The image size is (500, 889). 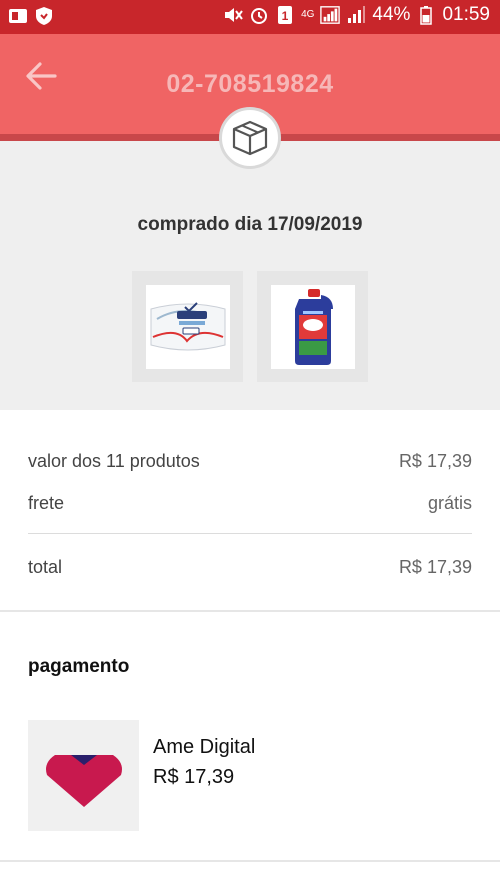 What do you see at coordinates (83, 780) in the screenshot?
I see `ame-digital-logo` at bounding box center [83, 780].